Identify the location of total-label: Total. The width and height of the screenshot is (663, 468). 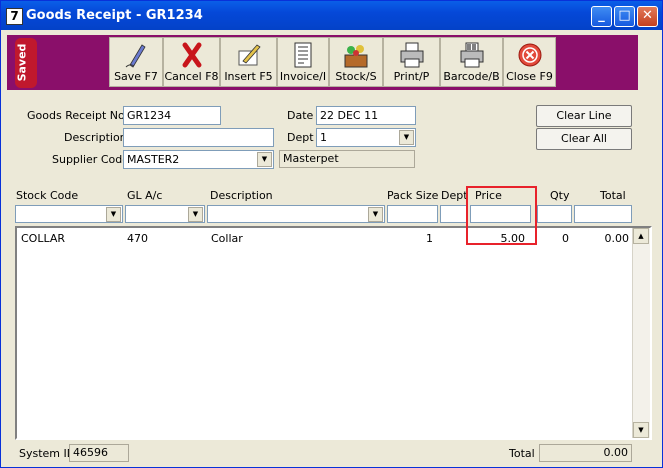
(522, 453).